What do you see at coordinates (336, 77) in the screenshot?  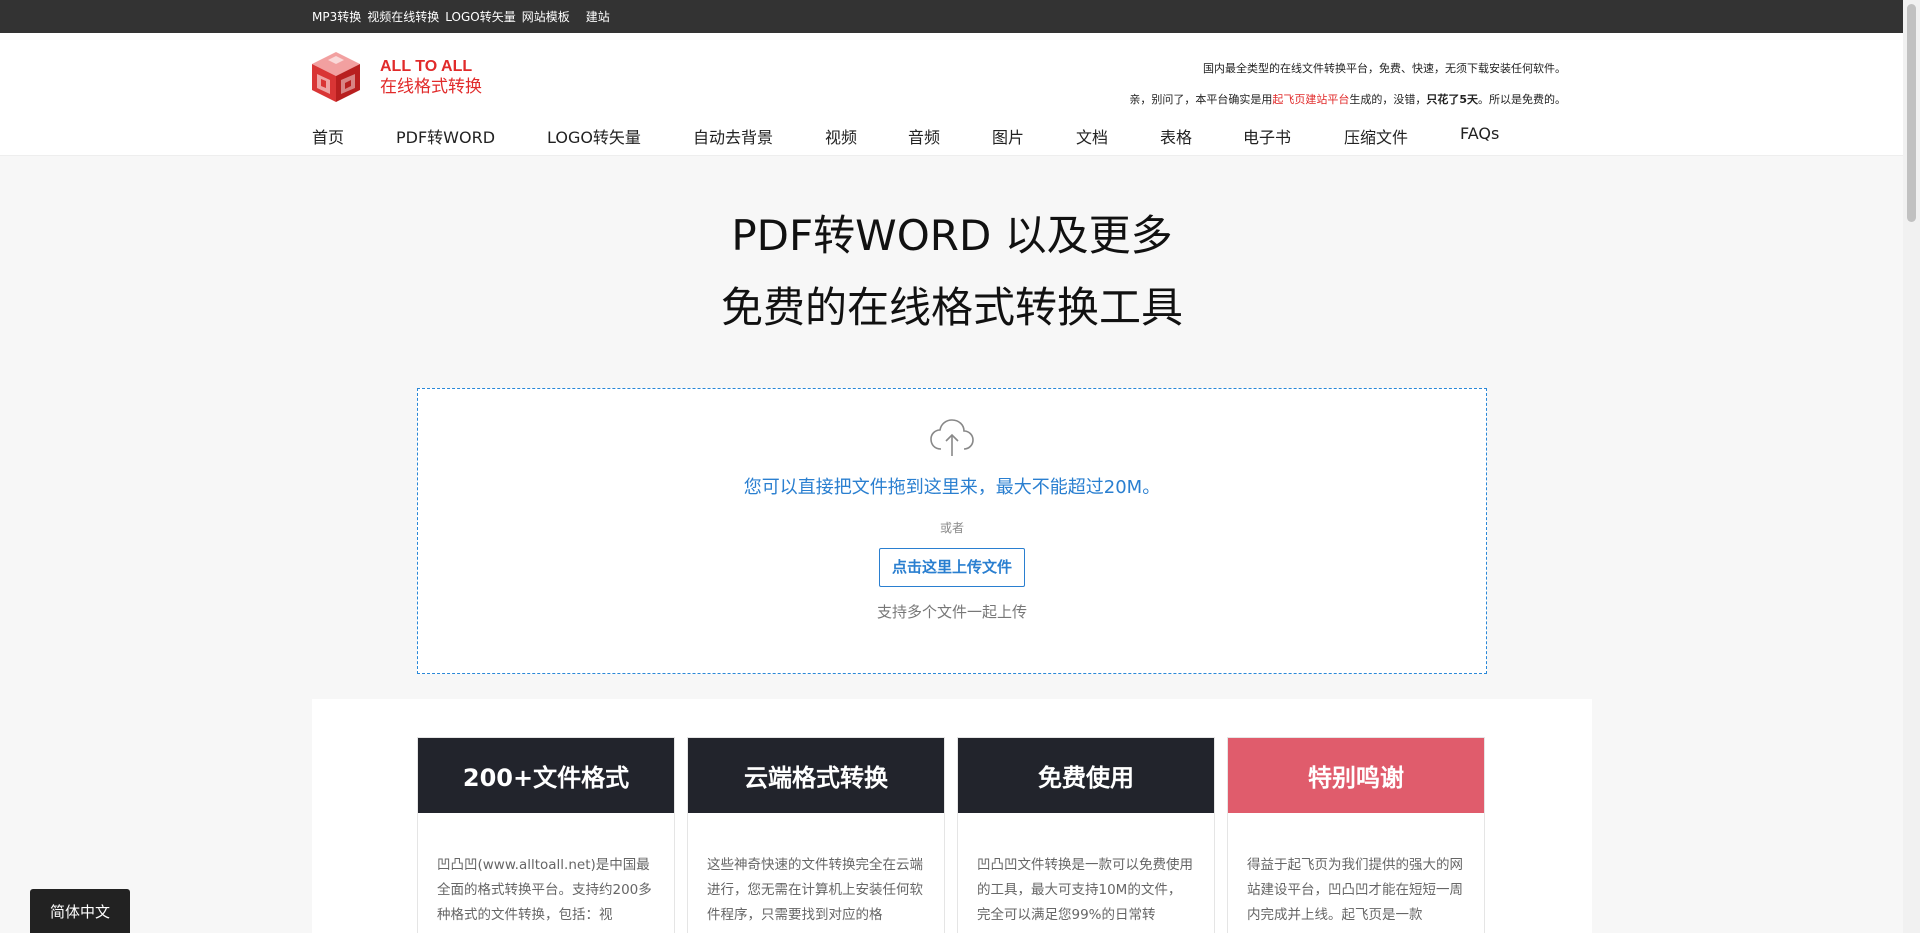 I see `logo-cube-icon` at bounding box center [336, 77].